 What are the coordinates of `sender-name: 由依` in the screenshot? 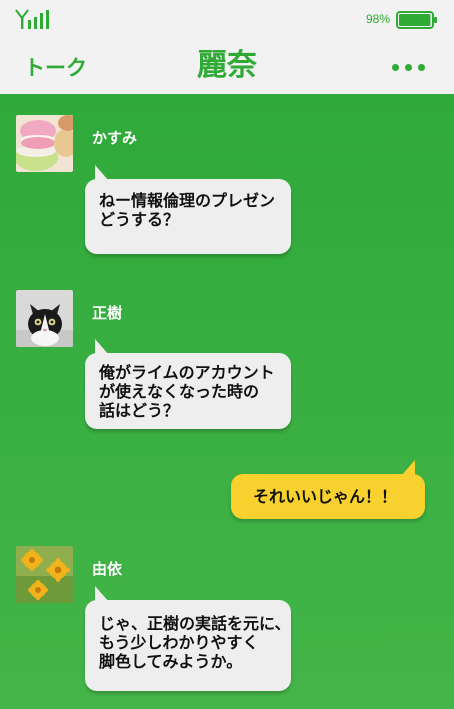 It's located at (107, 569).